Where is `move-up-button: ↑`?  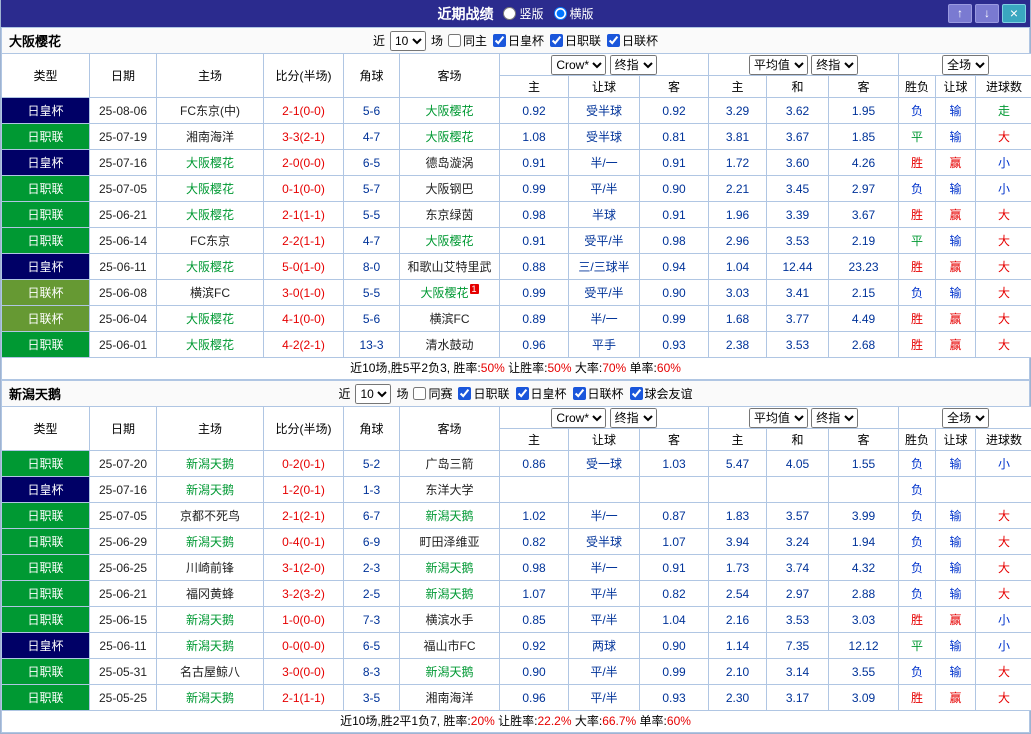
move-up-button: ↑ is located at coordinates (960, 13).